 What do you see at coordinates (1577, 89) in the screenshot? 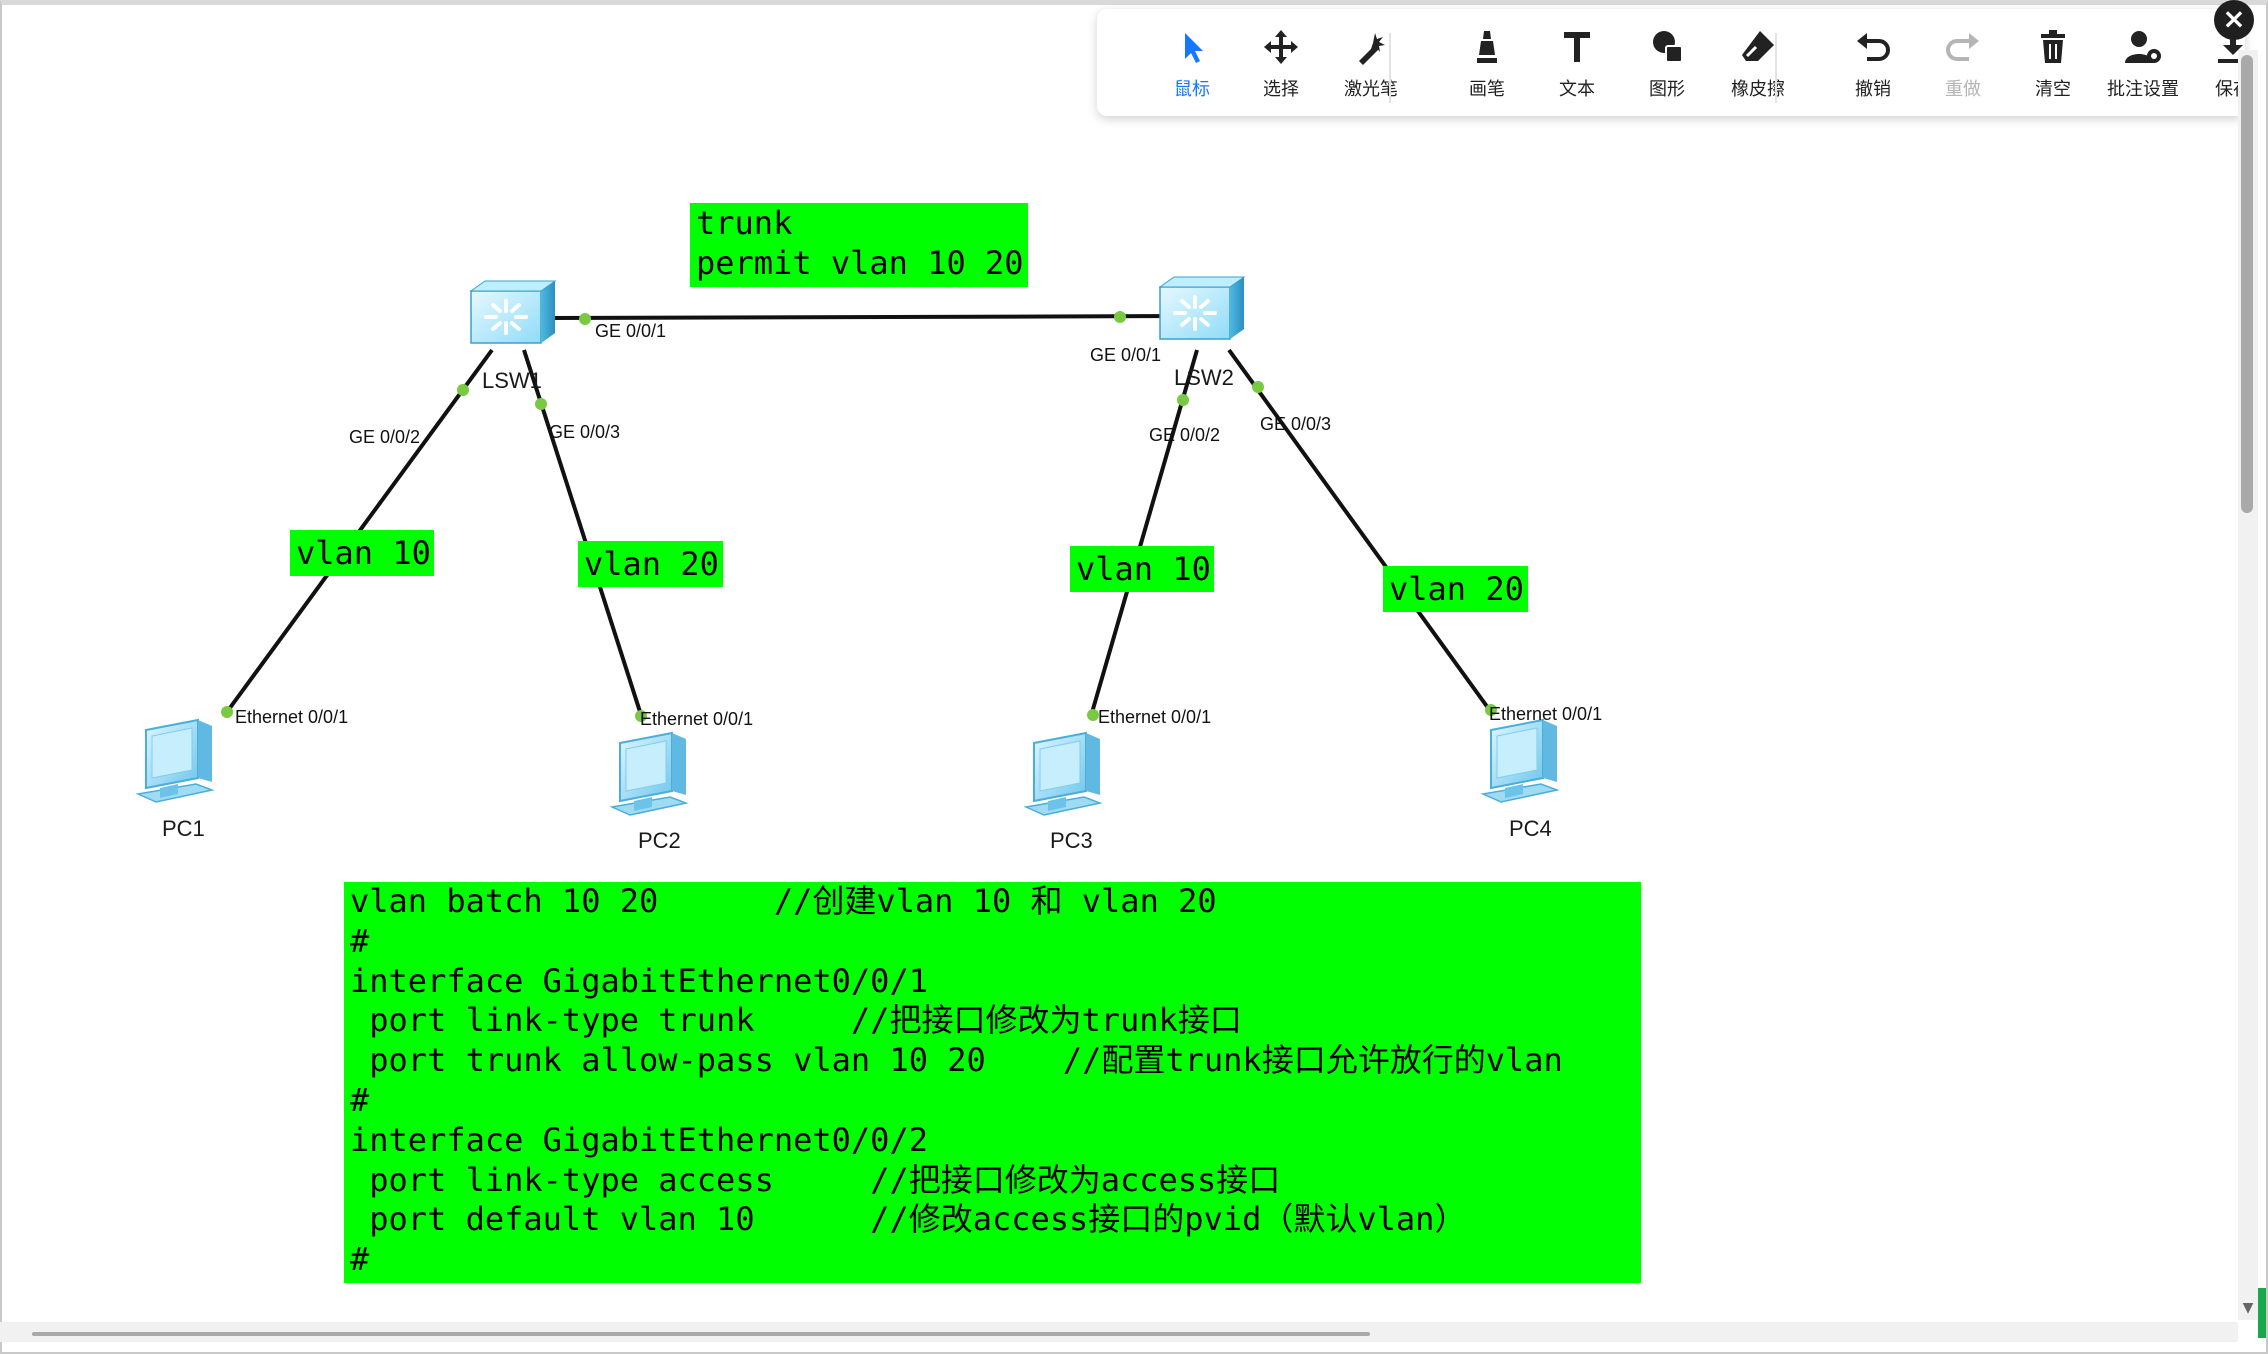
I see `tool-label: 文本` at bounding box center [1577, 89].